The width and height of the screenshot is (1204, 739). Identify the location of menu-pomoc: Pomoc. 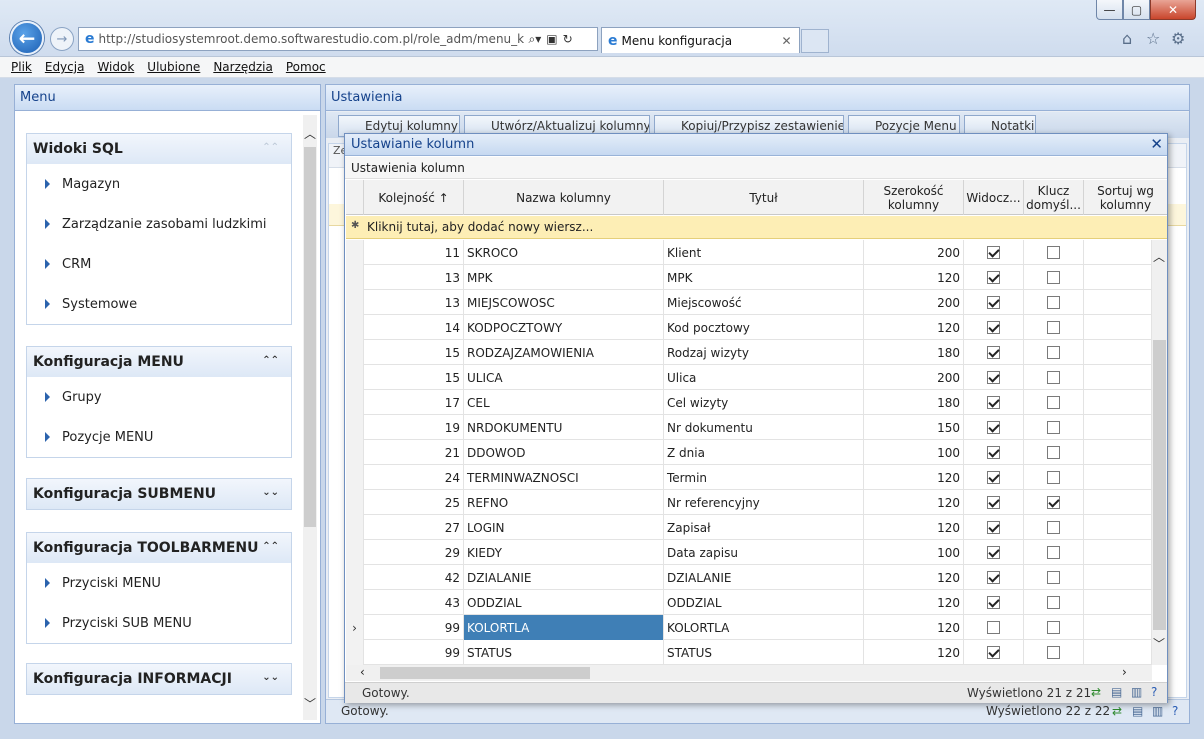
(306, 67).